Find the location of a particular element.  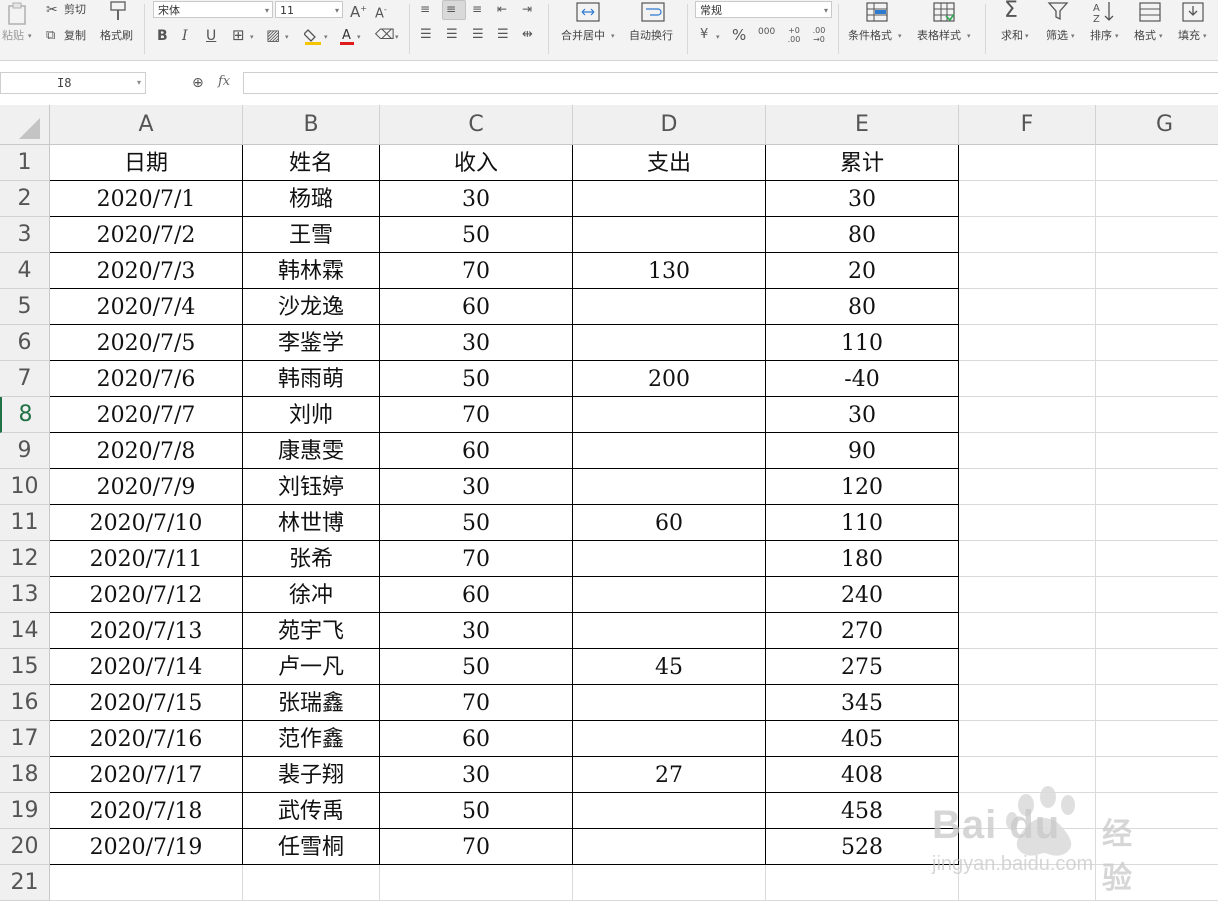

cell-b11: 林世博 is located at coordinates (311, 523).